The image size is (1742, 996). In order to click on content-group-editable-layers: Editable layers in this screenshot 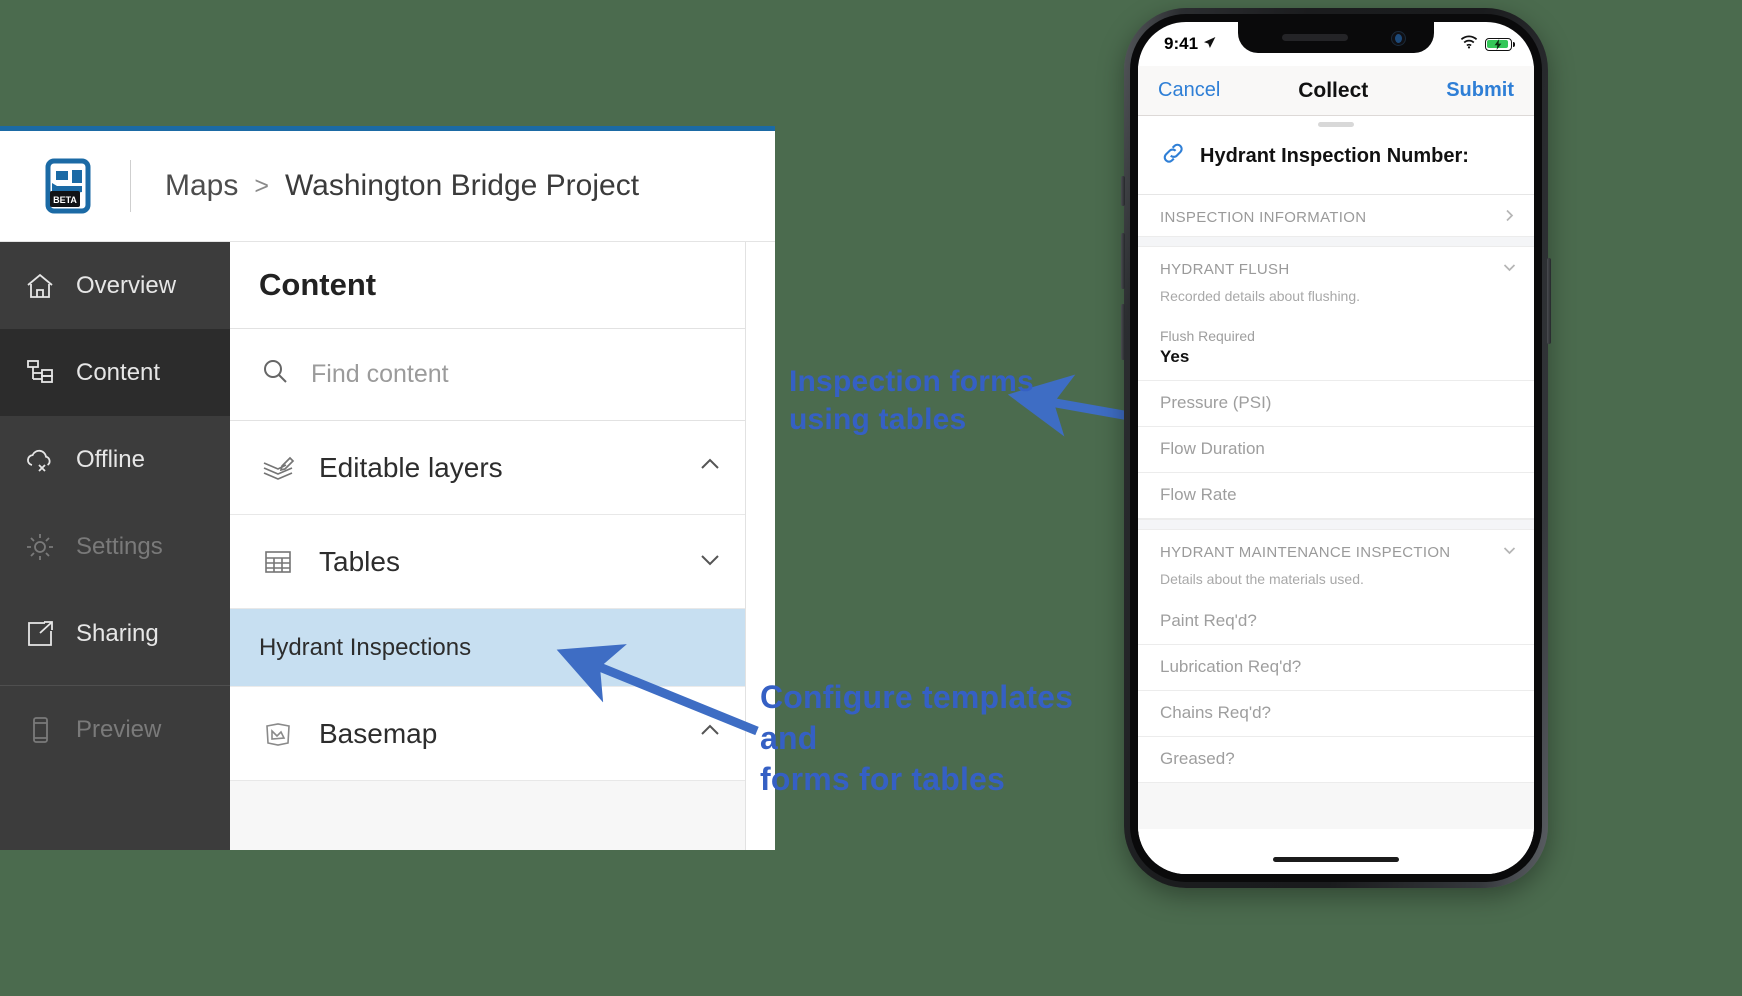, I will do `click(487, 468)`.